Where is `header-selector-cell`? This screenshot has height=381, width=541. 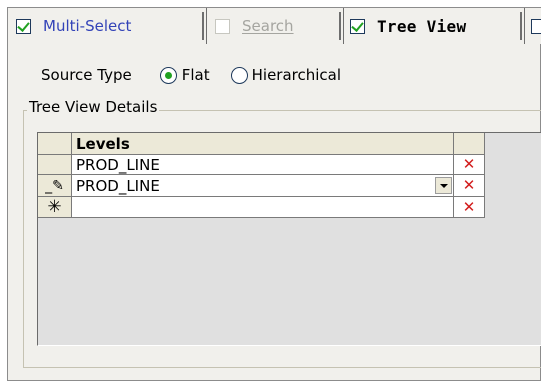
header-selector-cell is located at coordinates (55, 144).